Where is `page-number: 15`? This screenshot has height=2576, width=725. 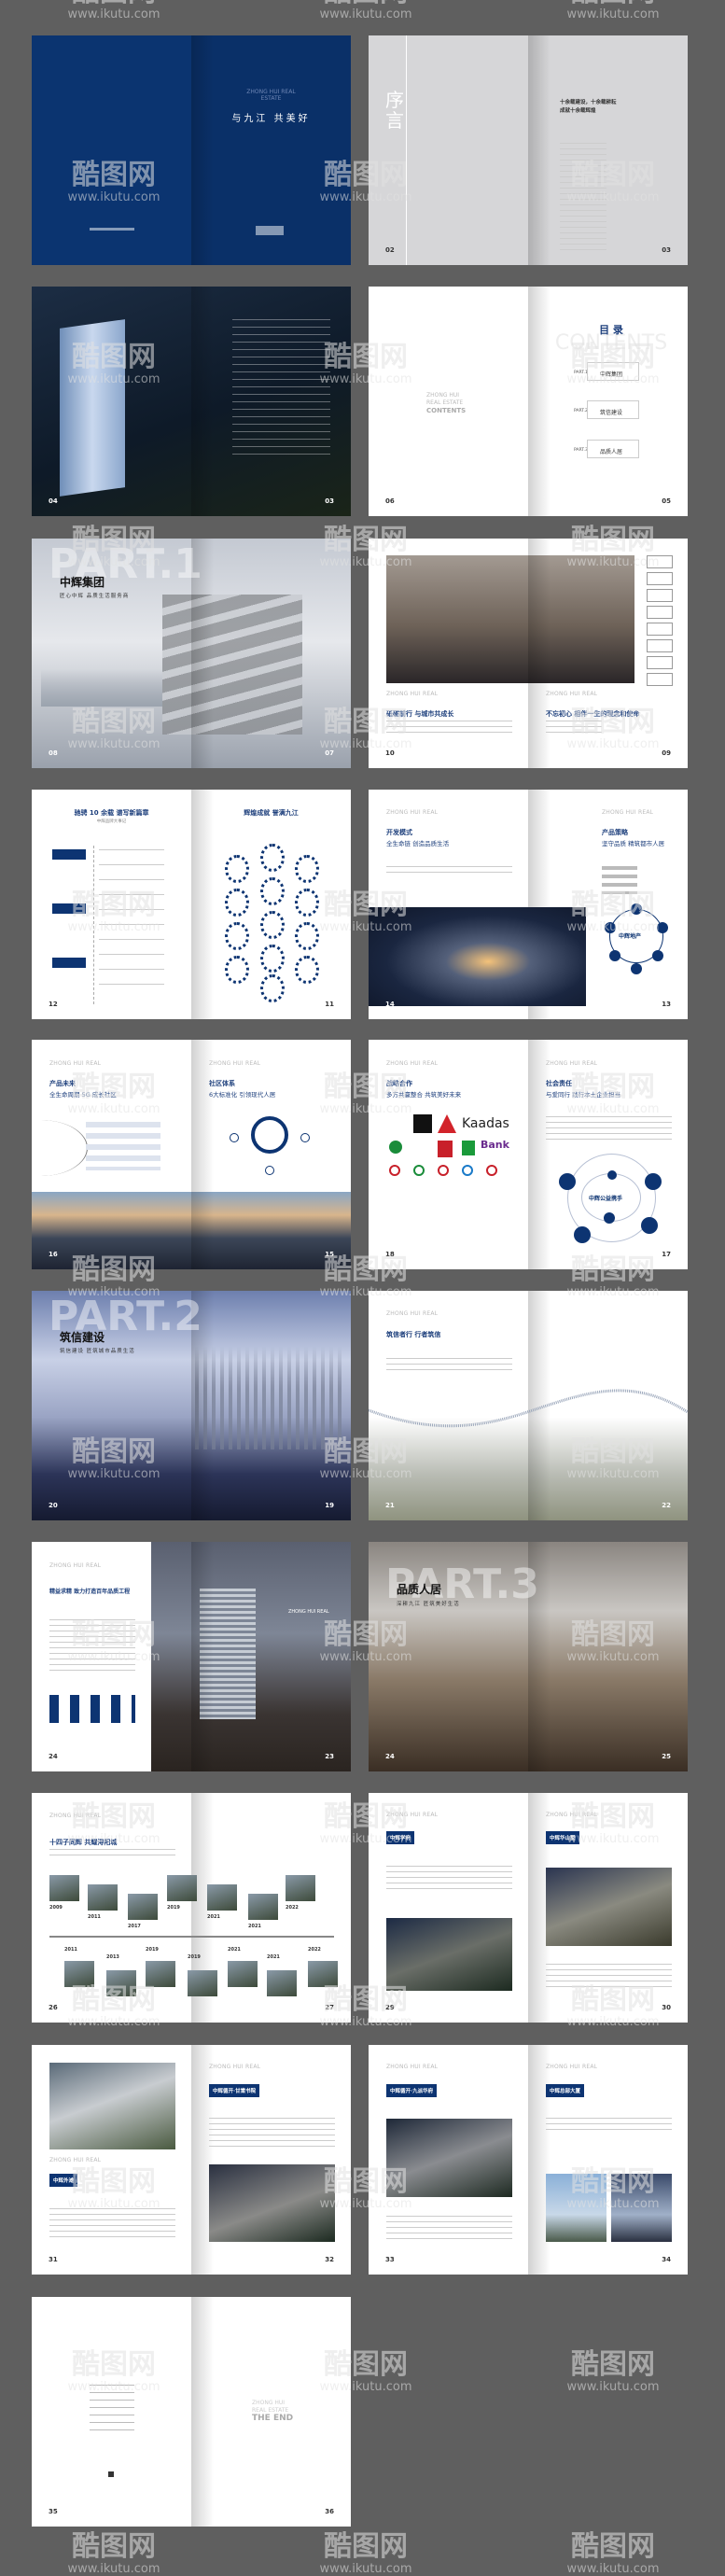 page-number: 15 is located at coordinates (329, 1254).